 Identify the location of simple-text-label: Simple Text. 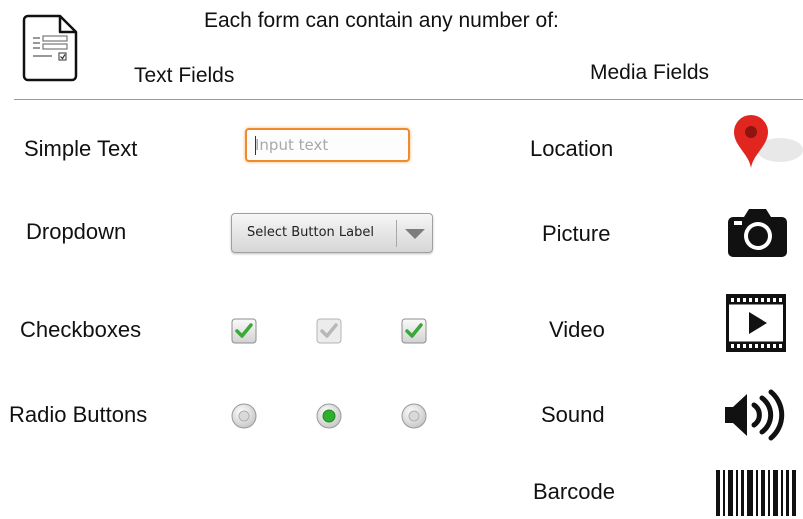
(81, 148).